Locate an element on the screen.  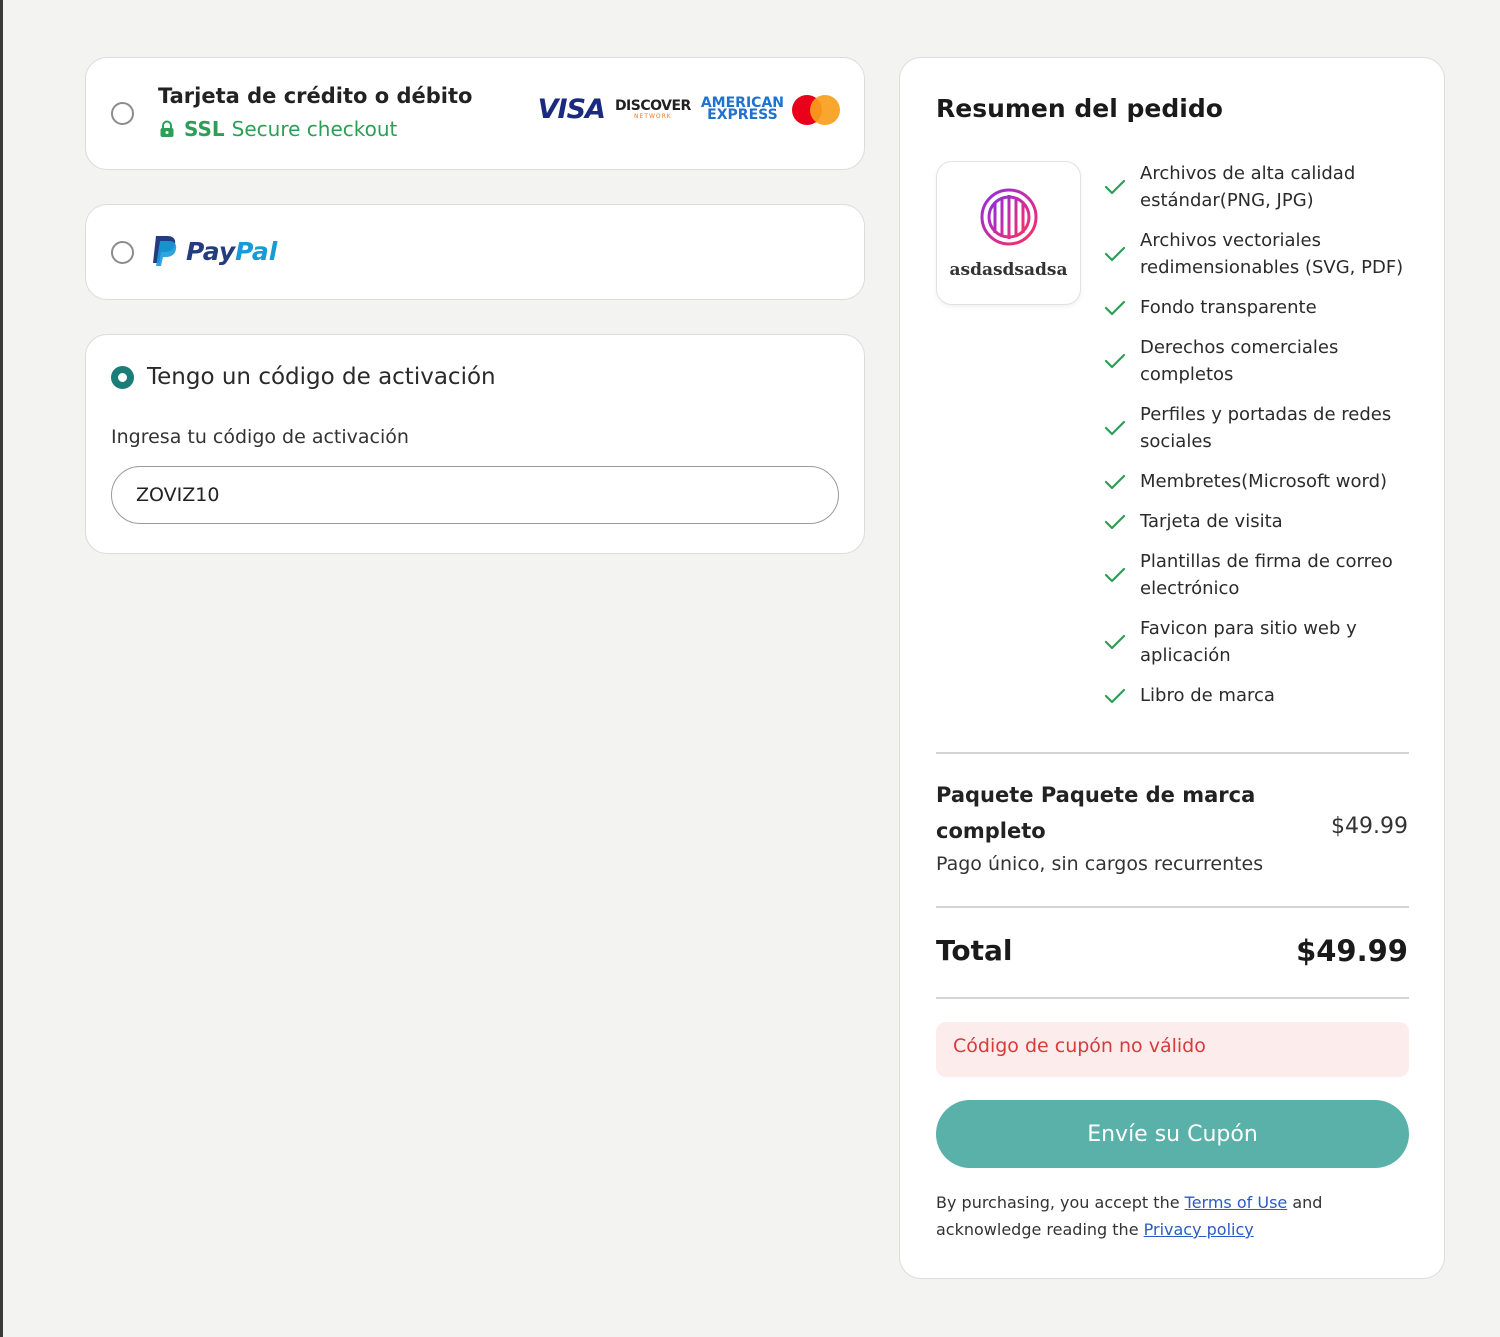
feature-text: Derechos comerciales completos is located at coordinates (1239, 361).